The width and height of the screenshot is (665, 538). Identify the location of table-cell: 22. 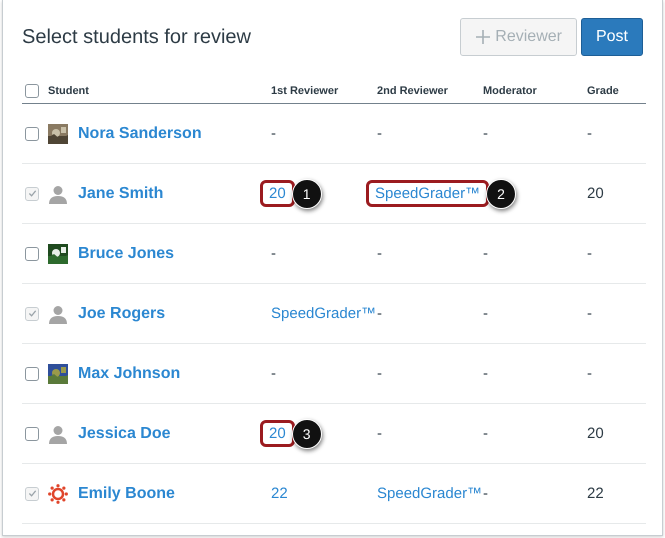
(595, 493).